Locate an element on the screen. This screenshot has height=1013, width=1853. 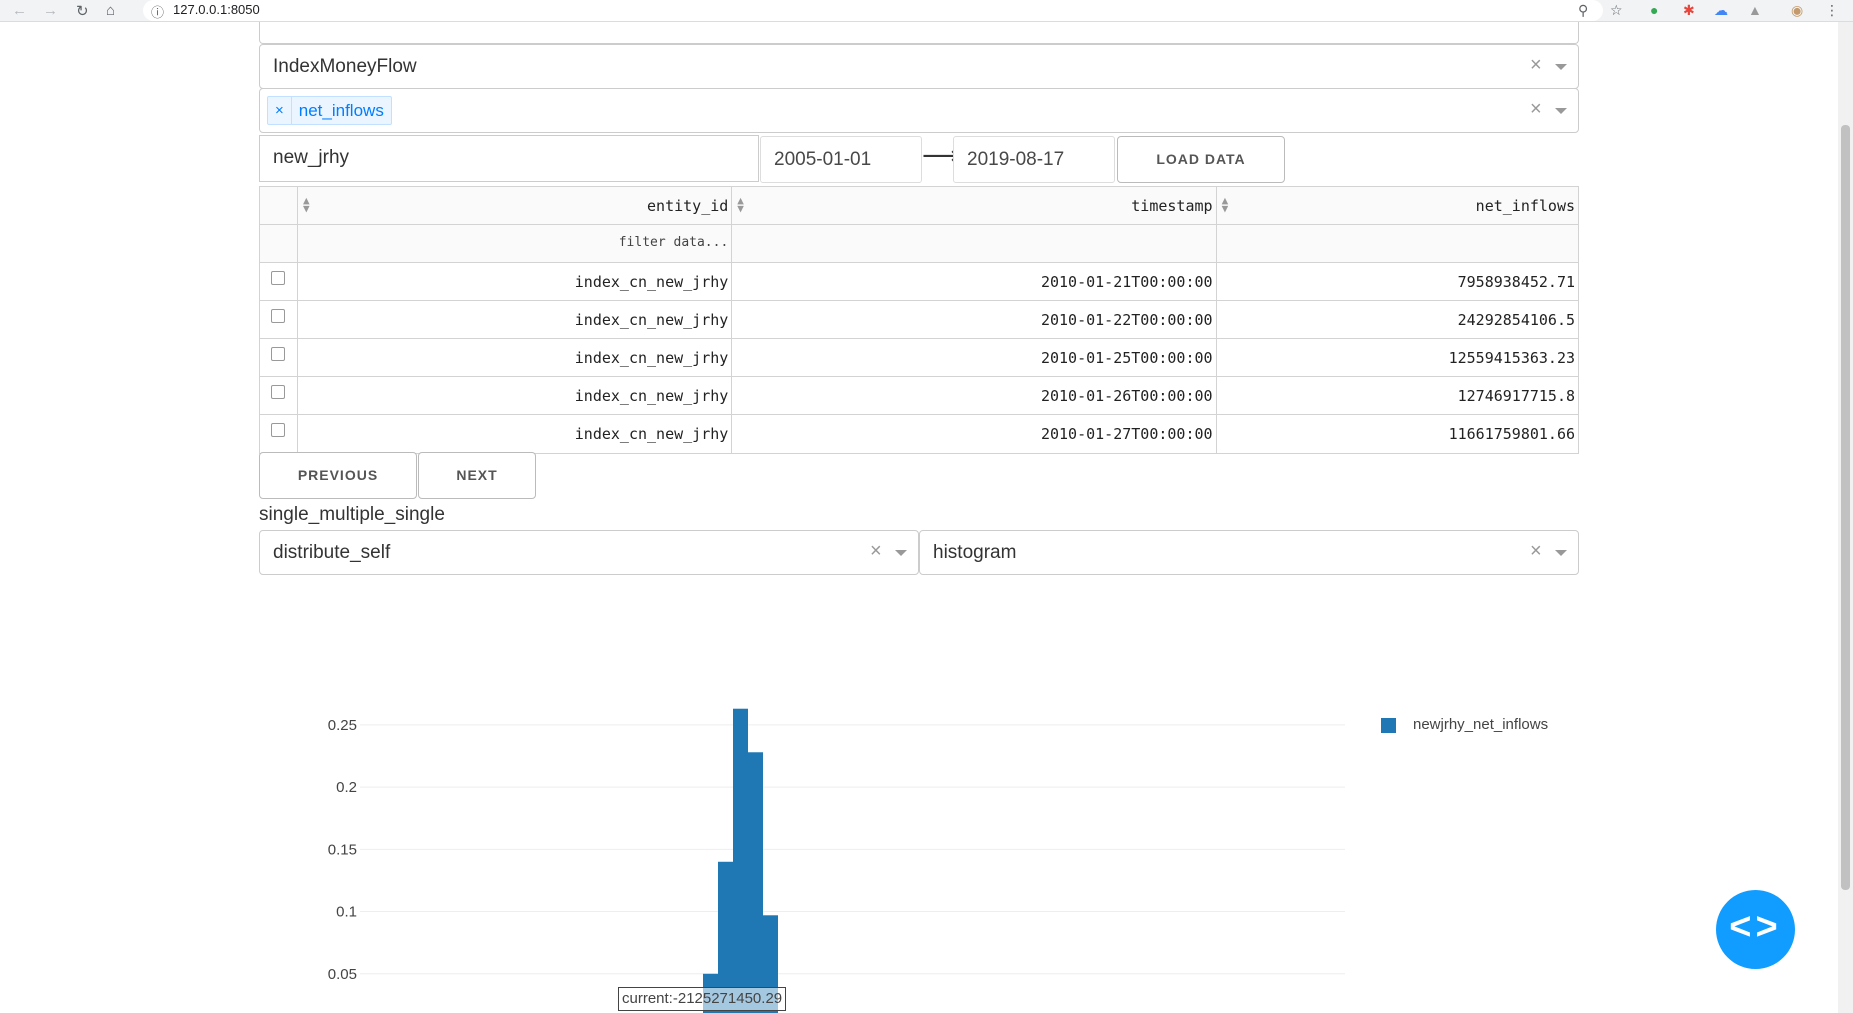
bookmark-star-icon: ☆ is located at coordinates (1616, 10).